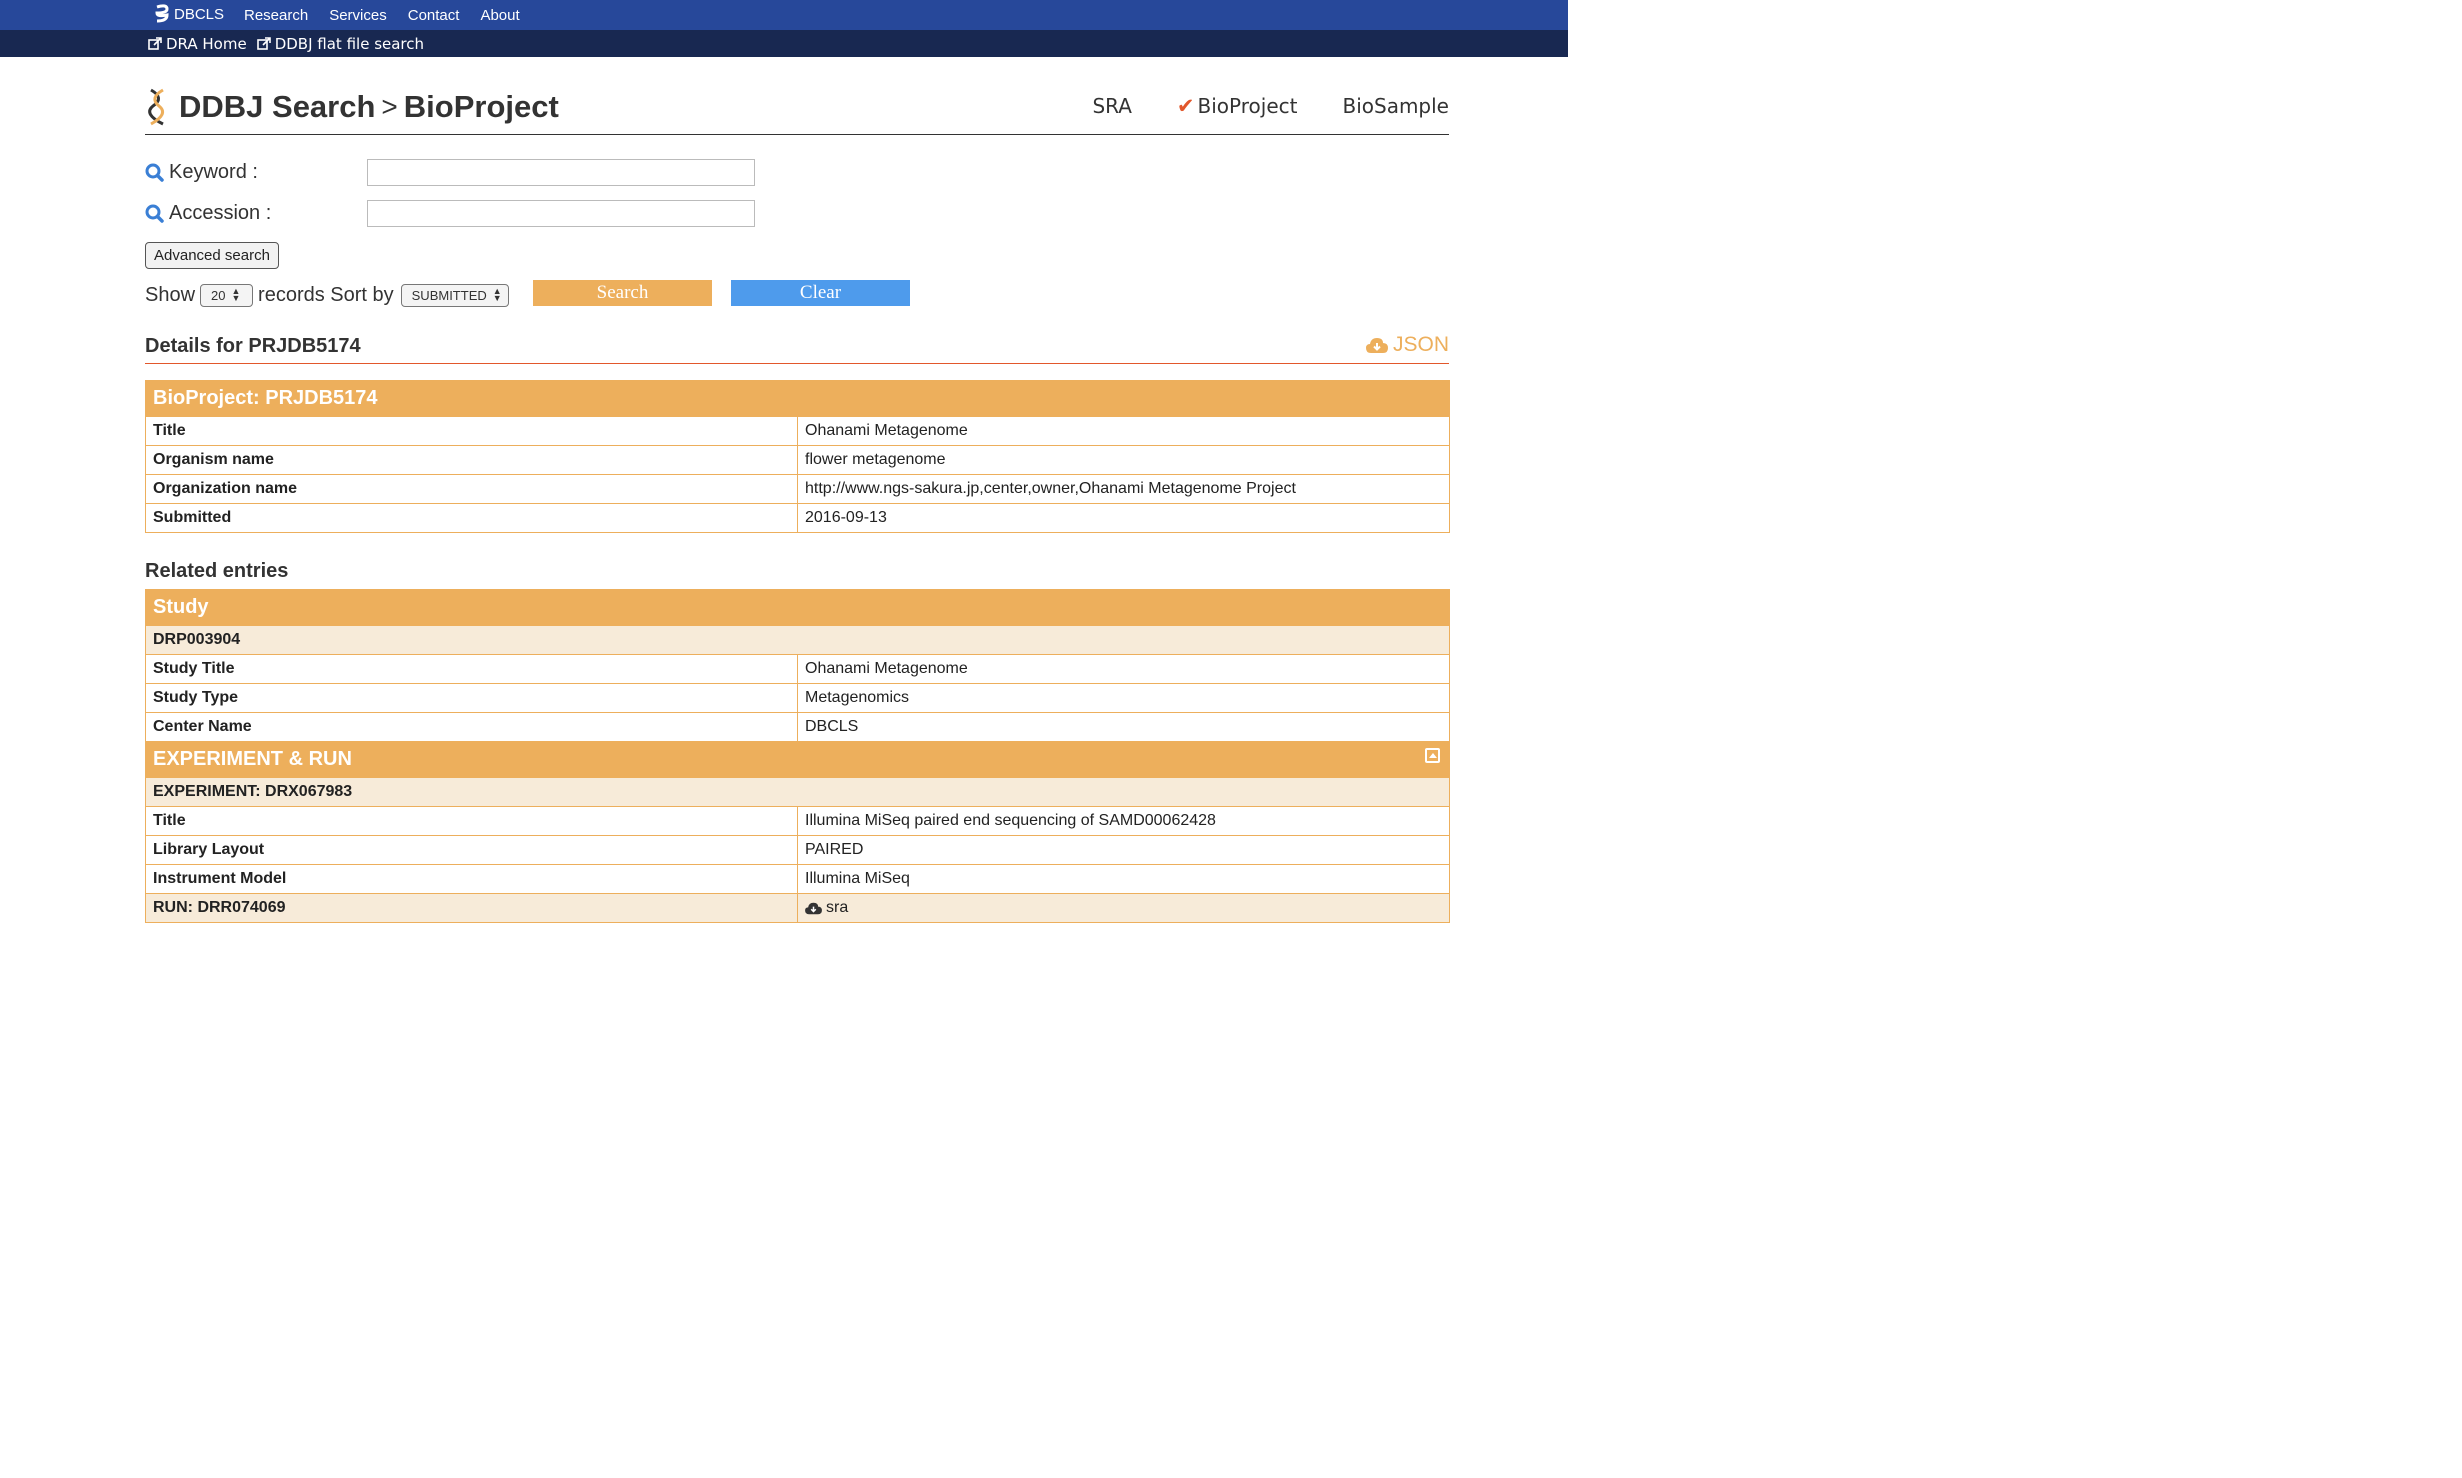 The width and height of the screenshot is (2462, 1478). I want to click on run-download-cell: sra, so click(1123, 908).